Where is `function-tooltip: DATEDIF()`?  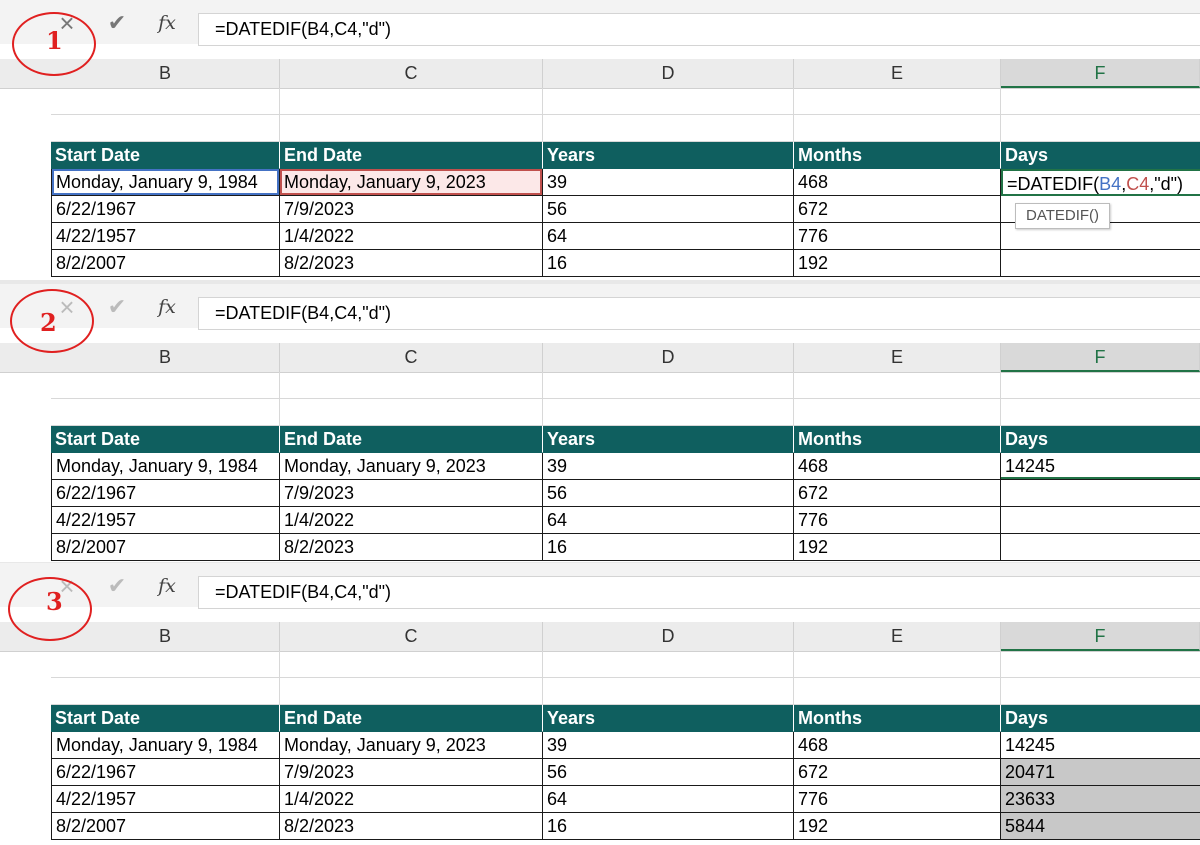 function-tooltip: DATEDIF() is located at coordinates (1063, 216).